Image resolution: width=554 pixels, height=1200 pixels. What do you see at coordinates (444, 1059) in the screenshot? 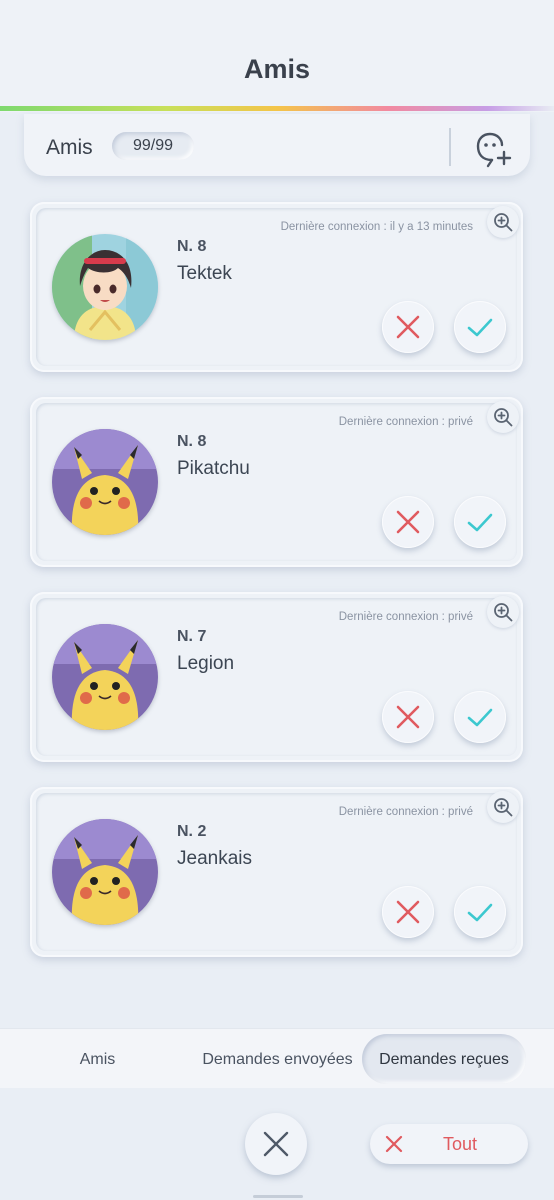
I see `tab-received-requests: Demandes reçues` at bounding box center [444, 1059].